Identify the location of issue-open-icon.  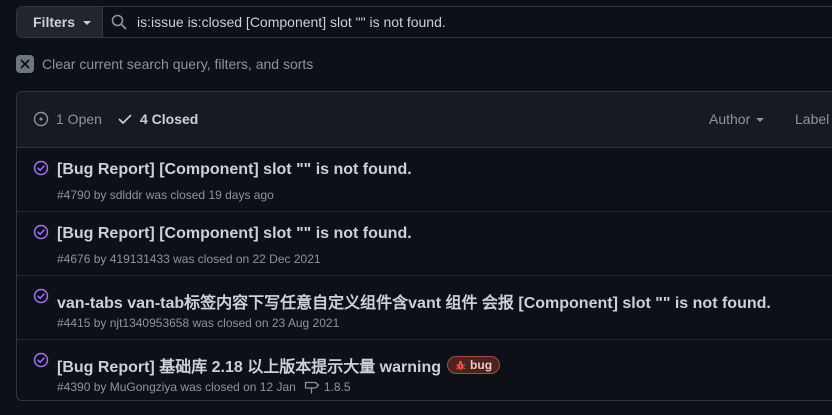
(41, 119).